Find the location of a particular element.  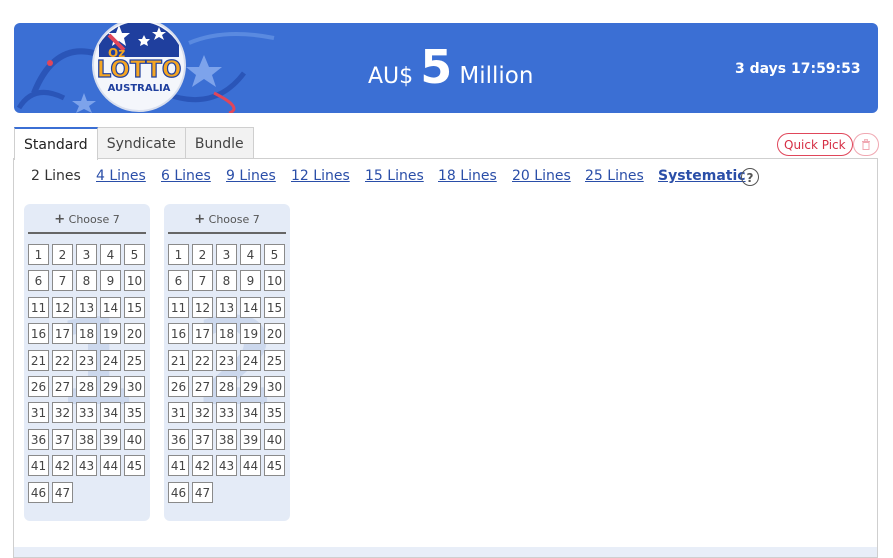

number-cell-6: 6 is located at coordinates (178, 281).